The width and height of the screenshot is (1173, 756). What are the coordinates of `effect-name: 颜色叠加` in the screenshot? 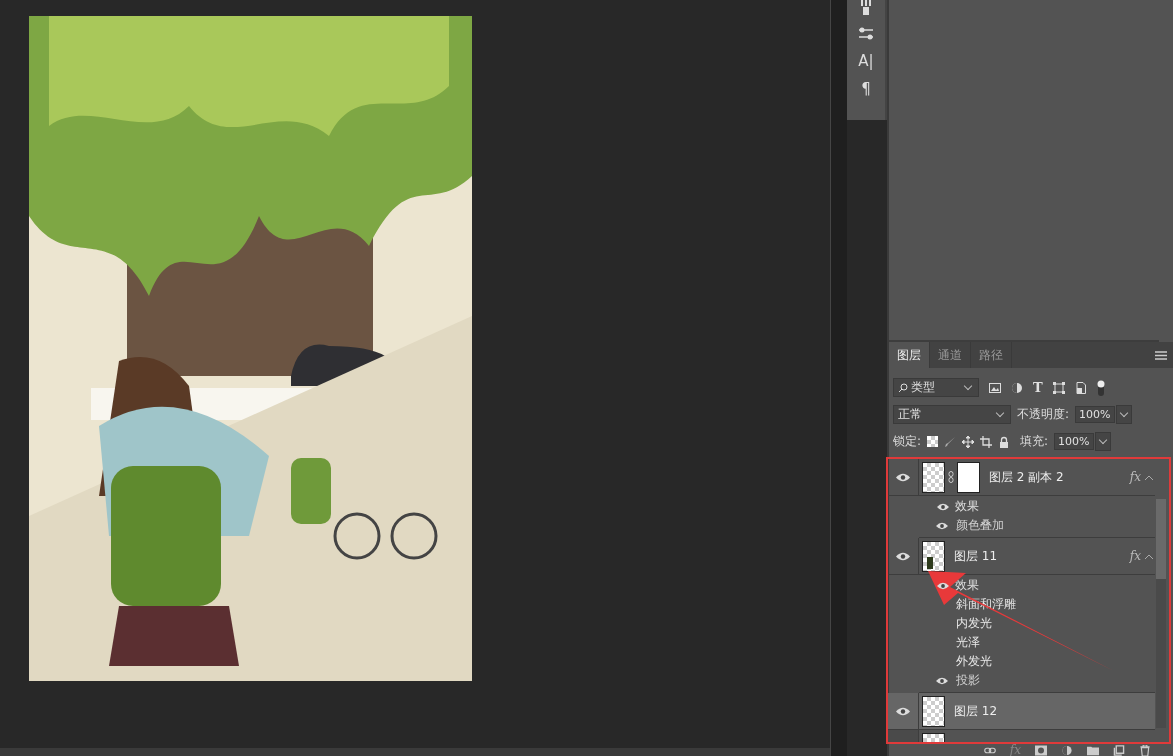 It's located at (980, 525).